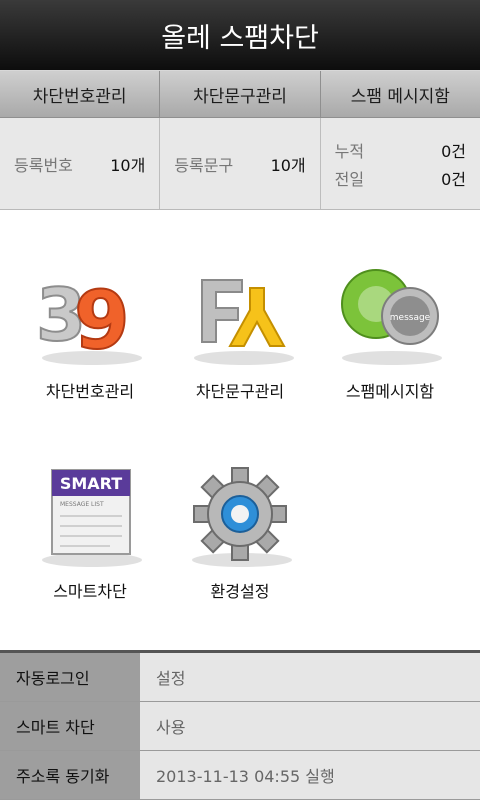 The height and width of the screenshot is (800, 480). I want to click on menu-blocked-phrases: 차단문구관리, so click(240, 305).